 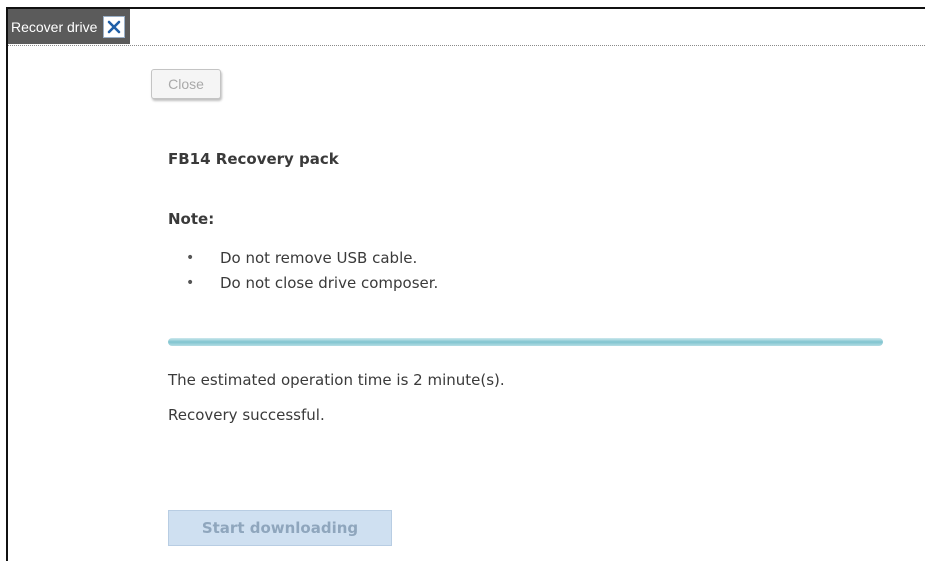 I want to click on list-item: • Do not close drive composer., so click(x=303, y=285).